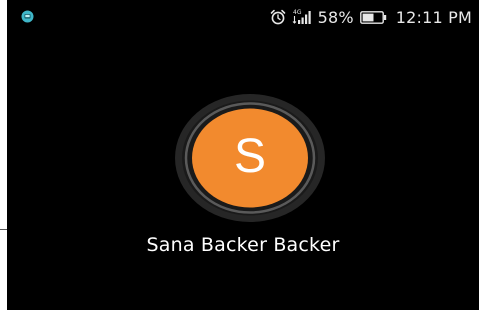 The width and height of the screenshot is (485, 314). I want to click on app-notification-icon, so click(27, 16).